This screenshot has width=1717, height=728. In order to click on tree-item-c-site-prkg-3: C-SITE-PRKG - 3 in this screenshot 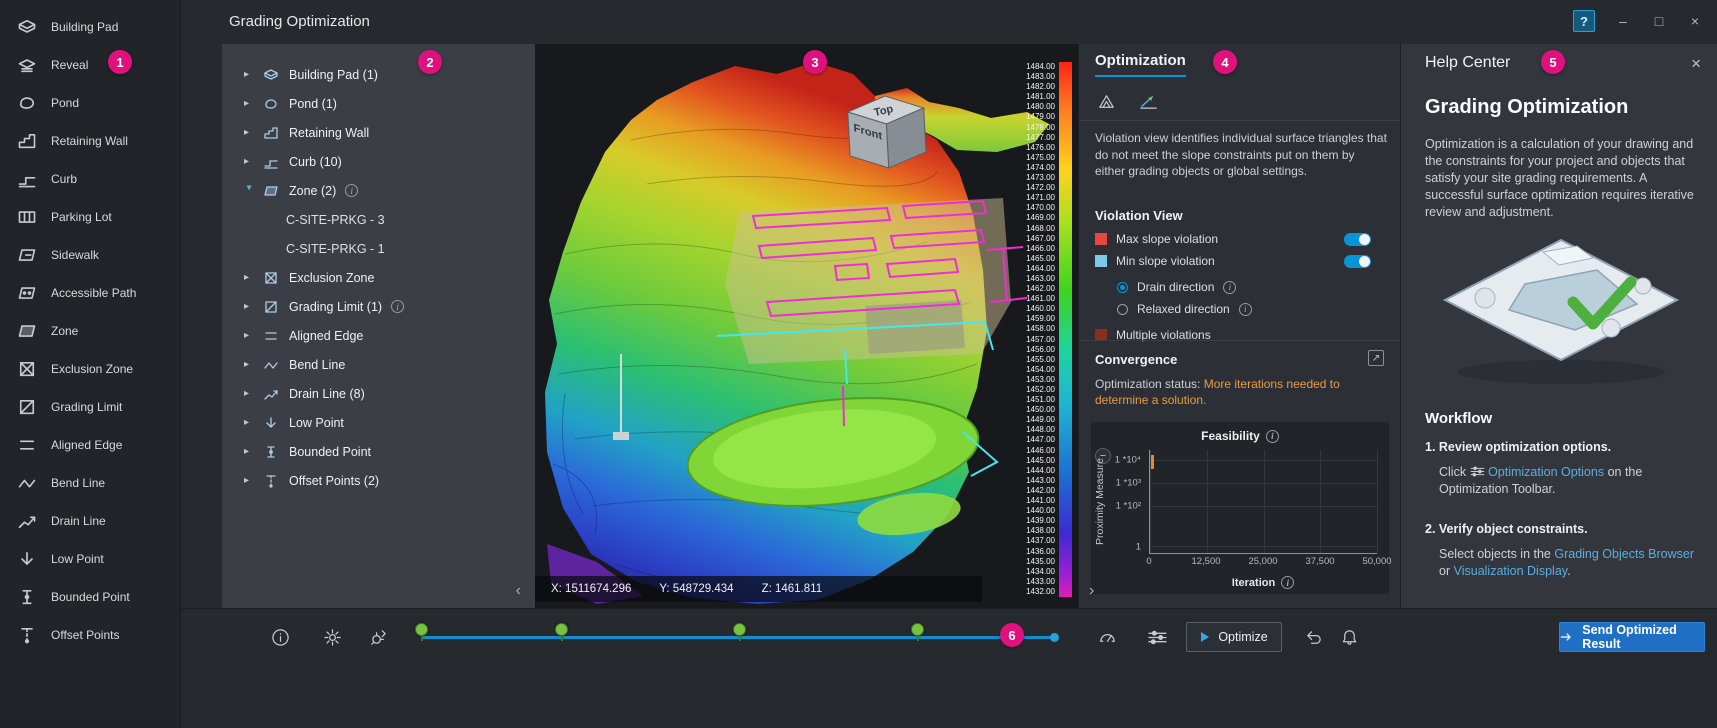, I will do `click(378, 219)`.